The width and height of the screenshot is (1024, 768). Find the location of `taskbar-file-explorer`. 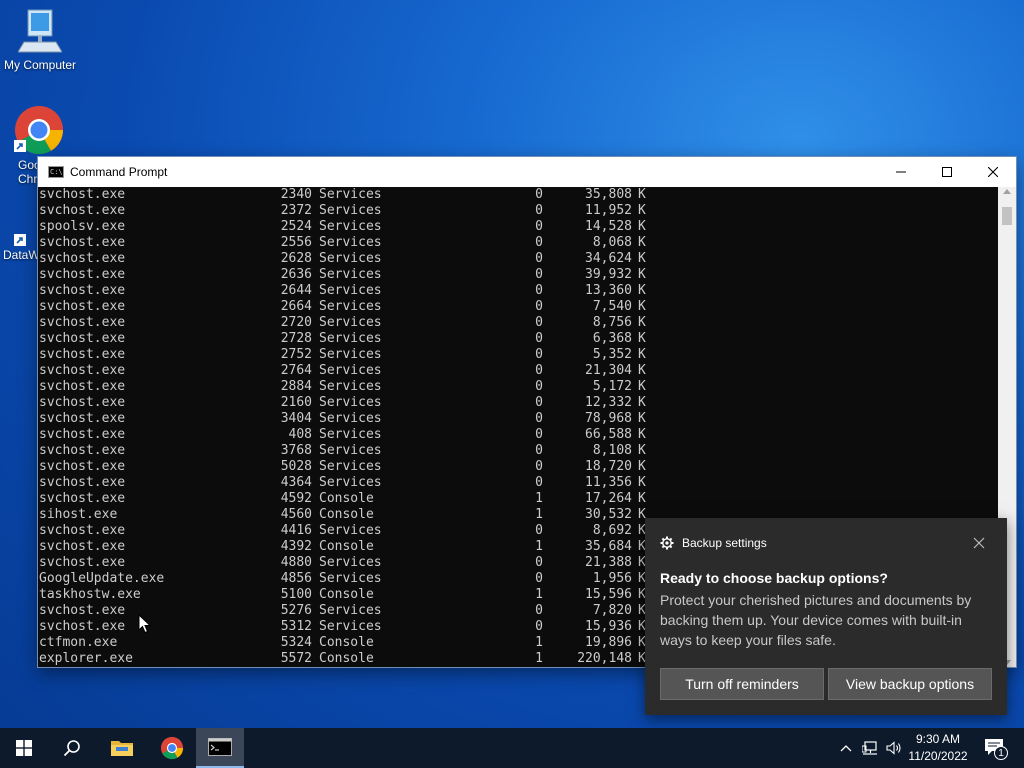

taskbar-file-explorer is located at coordinates (122, 748).